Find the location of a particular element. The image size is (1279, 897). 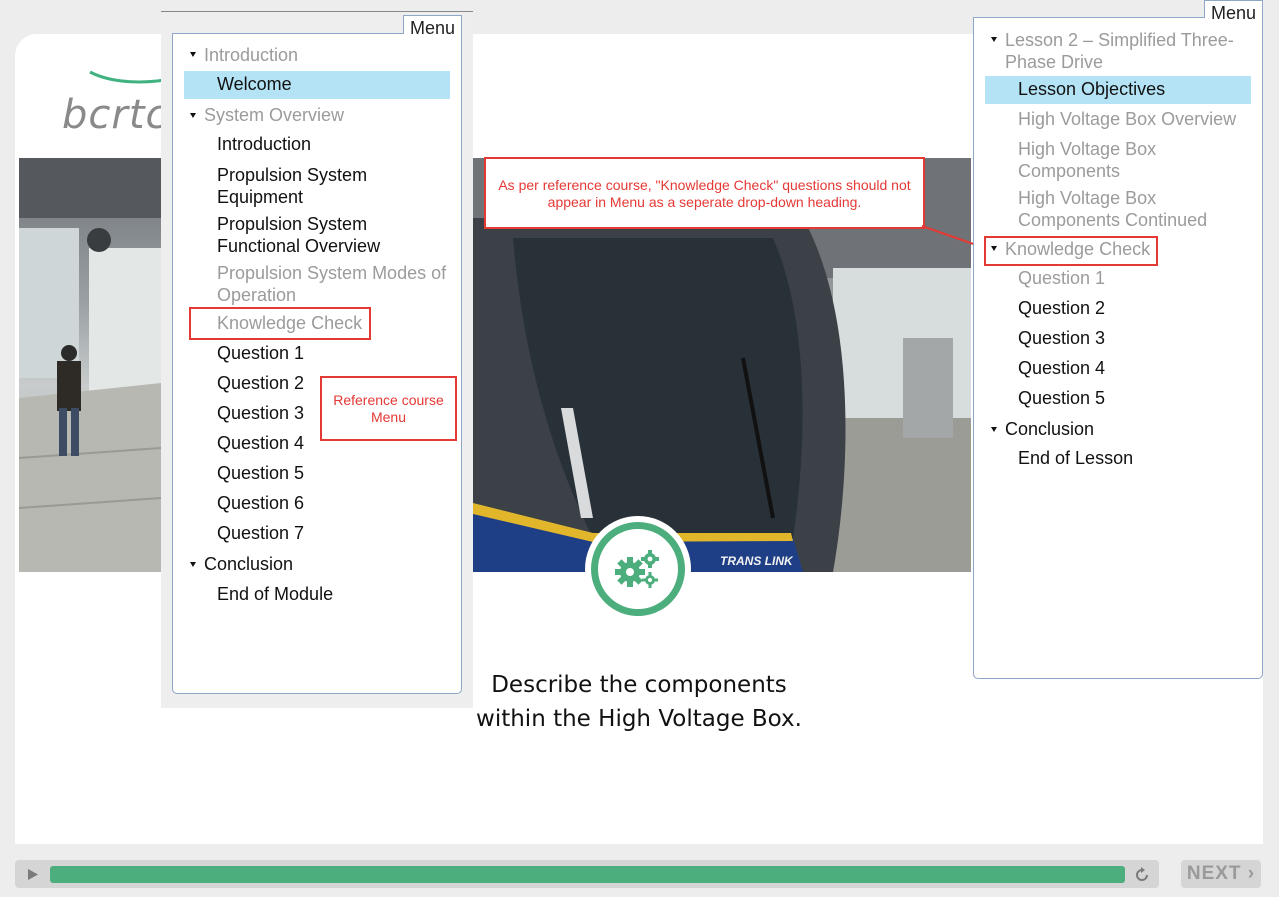

menu-heading-system-overview: System Overview is located at coordinates (274, 115).